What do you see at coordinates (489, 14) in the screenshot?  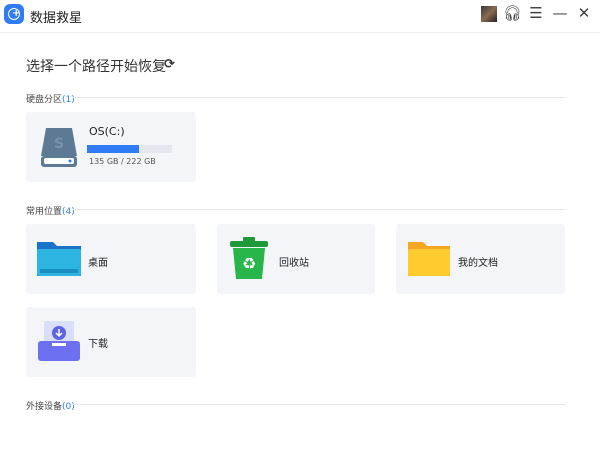 I see `avatar` at bounding box center [489, 14].